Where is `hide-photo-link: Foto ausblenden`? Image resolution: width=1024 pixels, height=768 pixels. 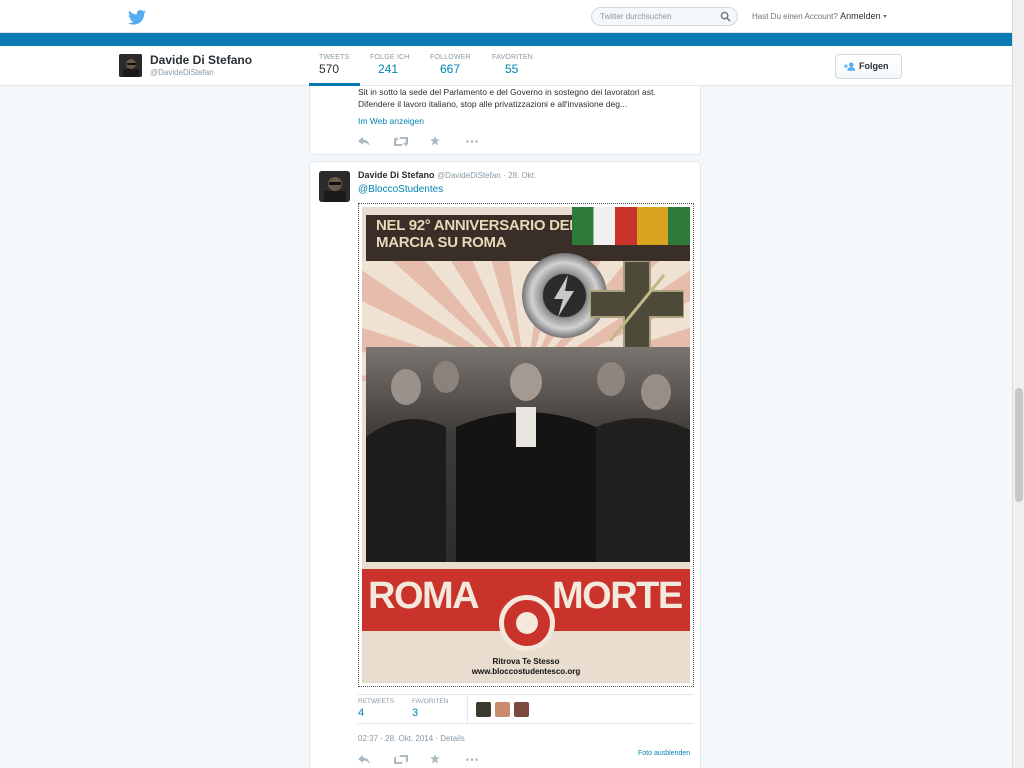 hide-photo-link: Foto ausblenden is located at coordinates (664, 753).